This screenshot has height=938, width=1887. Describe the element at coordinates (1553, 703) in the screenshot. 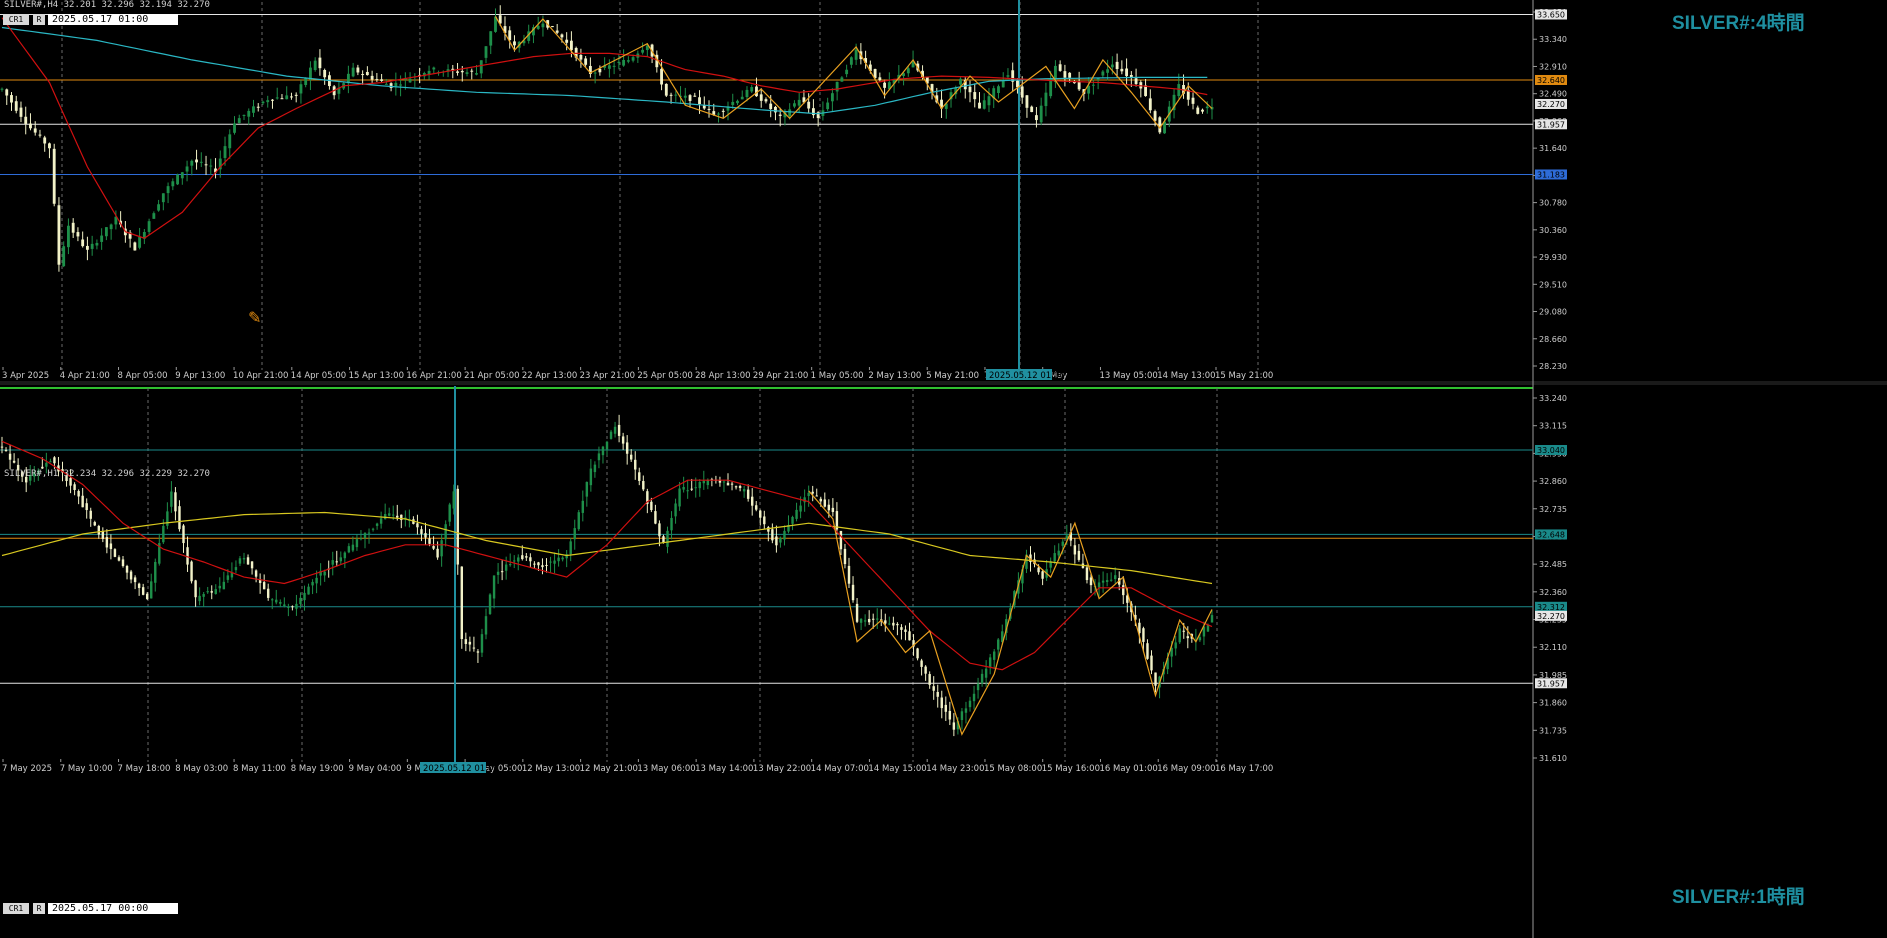

I see `y-tick-label: 31.860` at that location.